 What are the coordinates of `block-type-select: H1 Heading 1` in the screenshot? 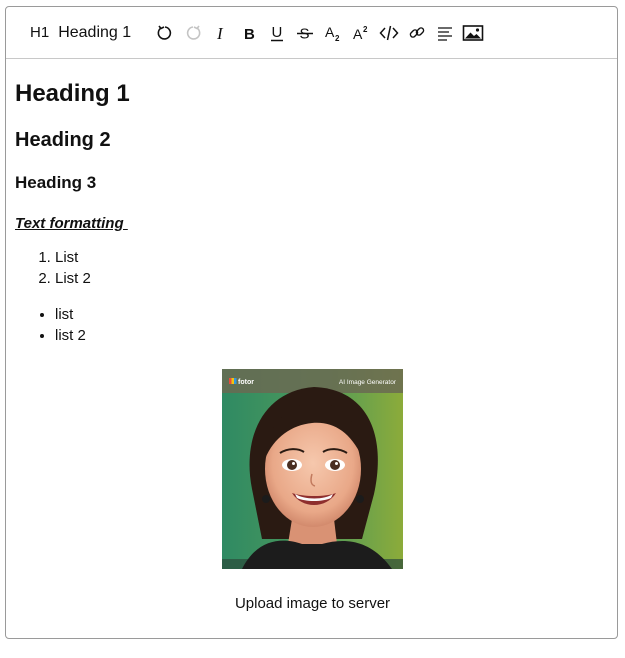 It's located at (82, 33).